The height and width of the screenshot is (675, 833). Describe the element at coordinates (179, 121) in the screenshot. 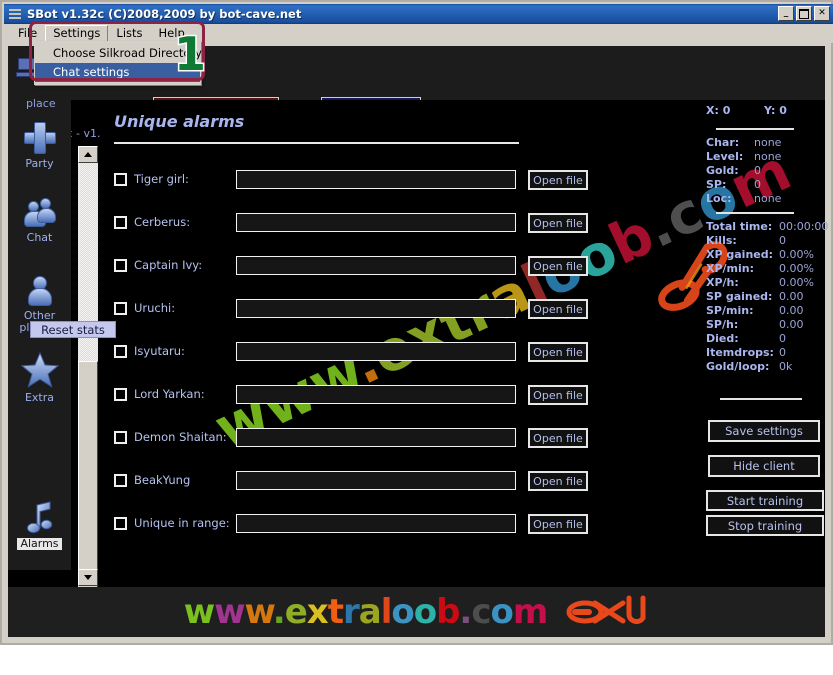

I see `page-title: Unique alarms` at that location.